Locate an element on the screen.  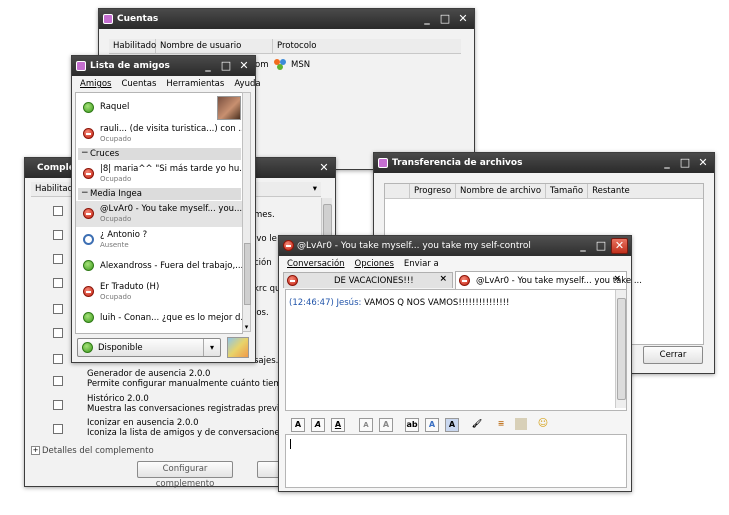
group-header-cruces: Cruces is located at coordinates (159, 153).